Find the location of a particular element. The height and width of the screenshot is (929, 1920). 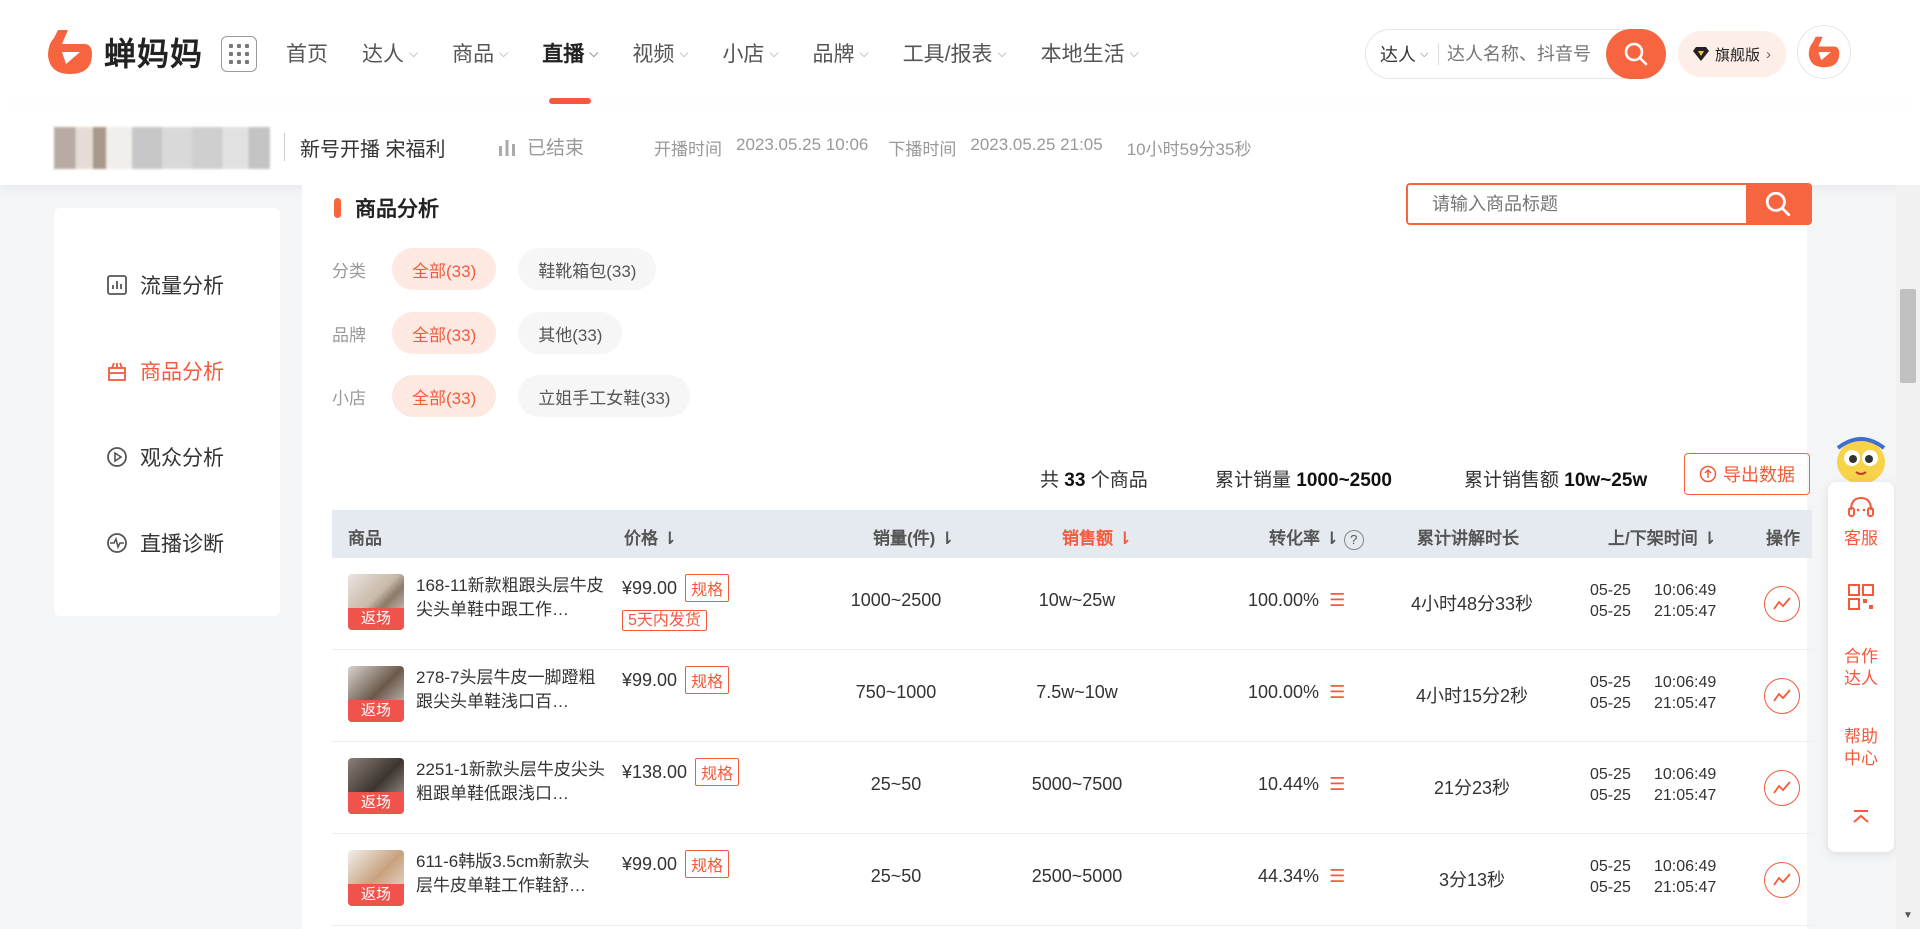

customer-service-button: 客服 is located at coordinates (1861, 522).